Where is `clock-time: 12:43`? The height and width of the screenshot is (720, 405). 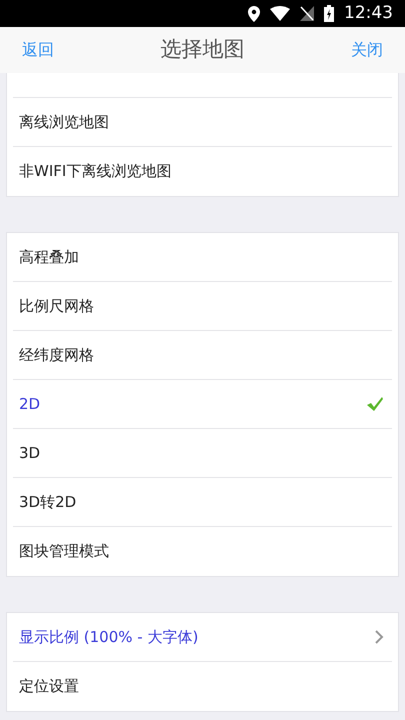
clock-time: 12:43 is located at coordinates (368, 13).